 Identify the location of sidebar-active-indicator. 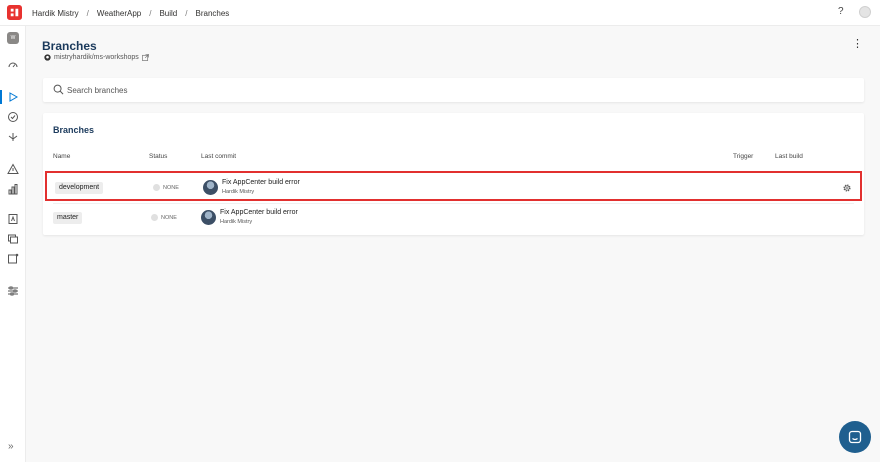
(1, 97).